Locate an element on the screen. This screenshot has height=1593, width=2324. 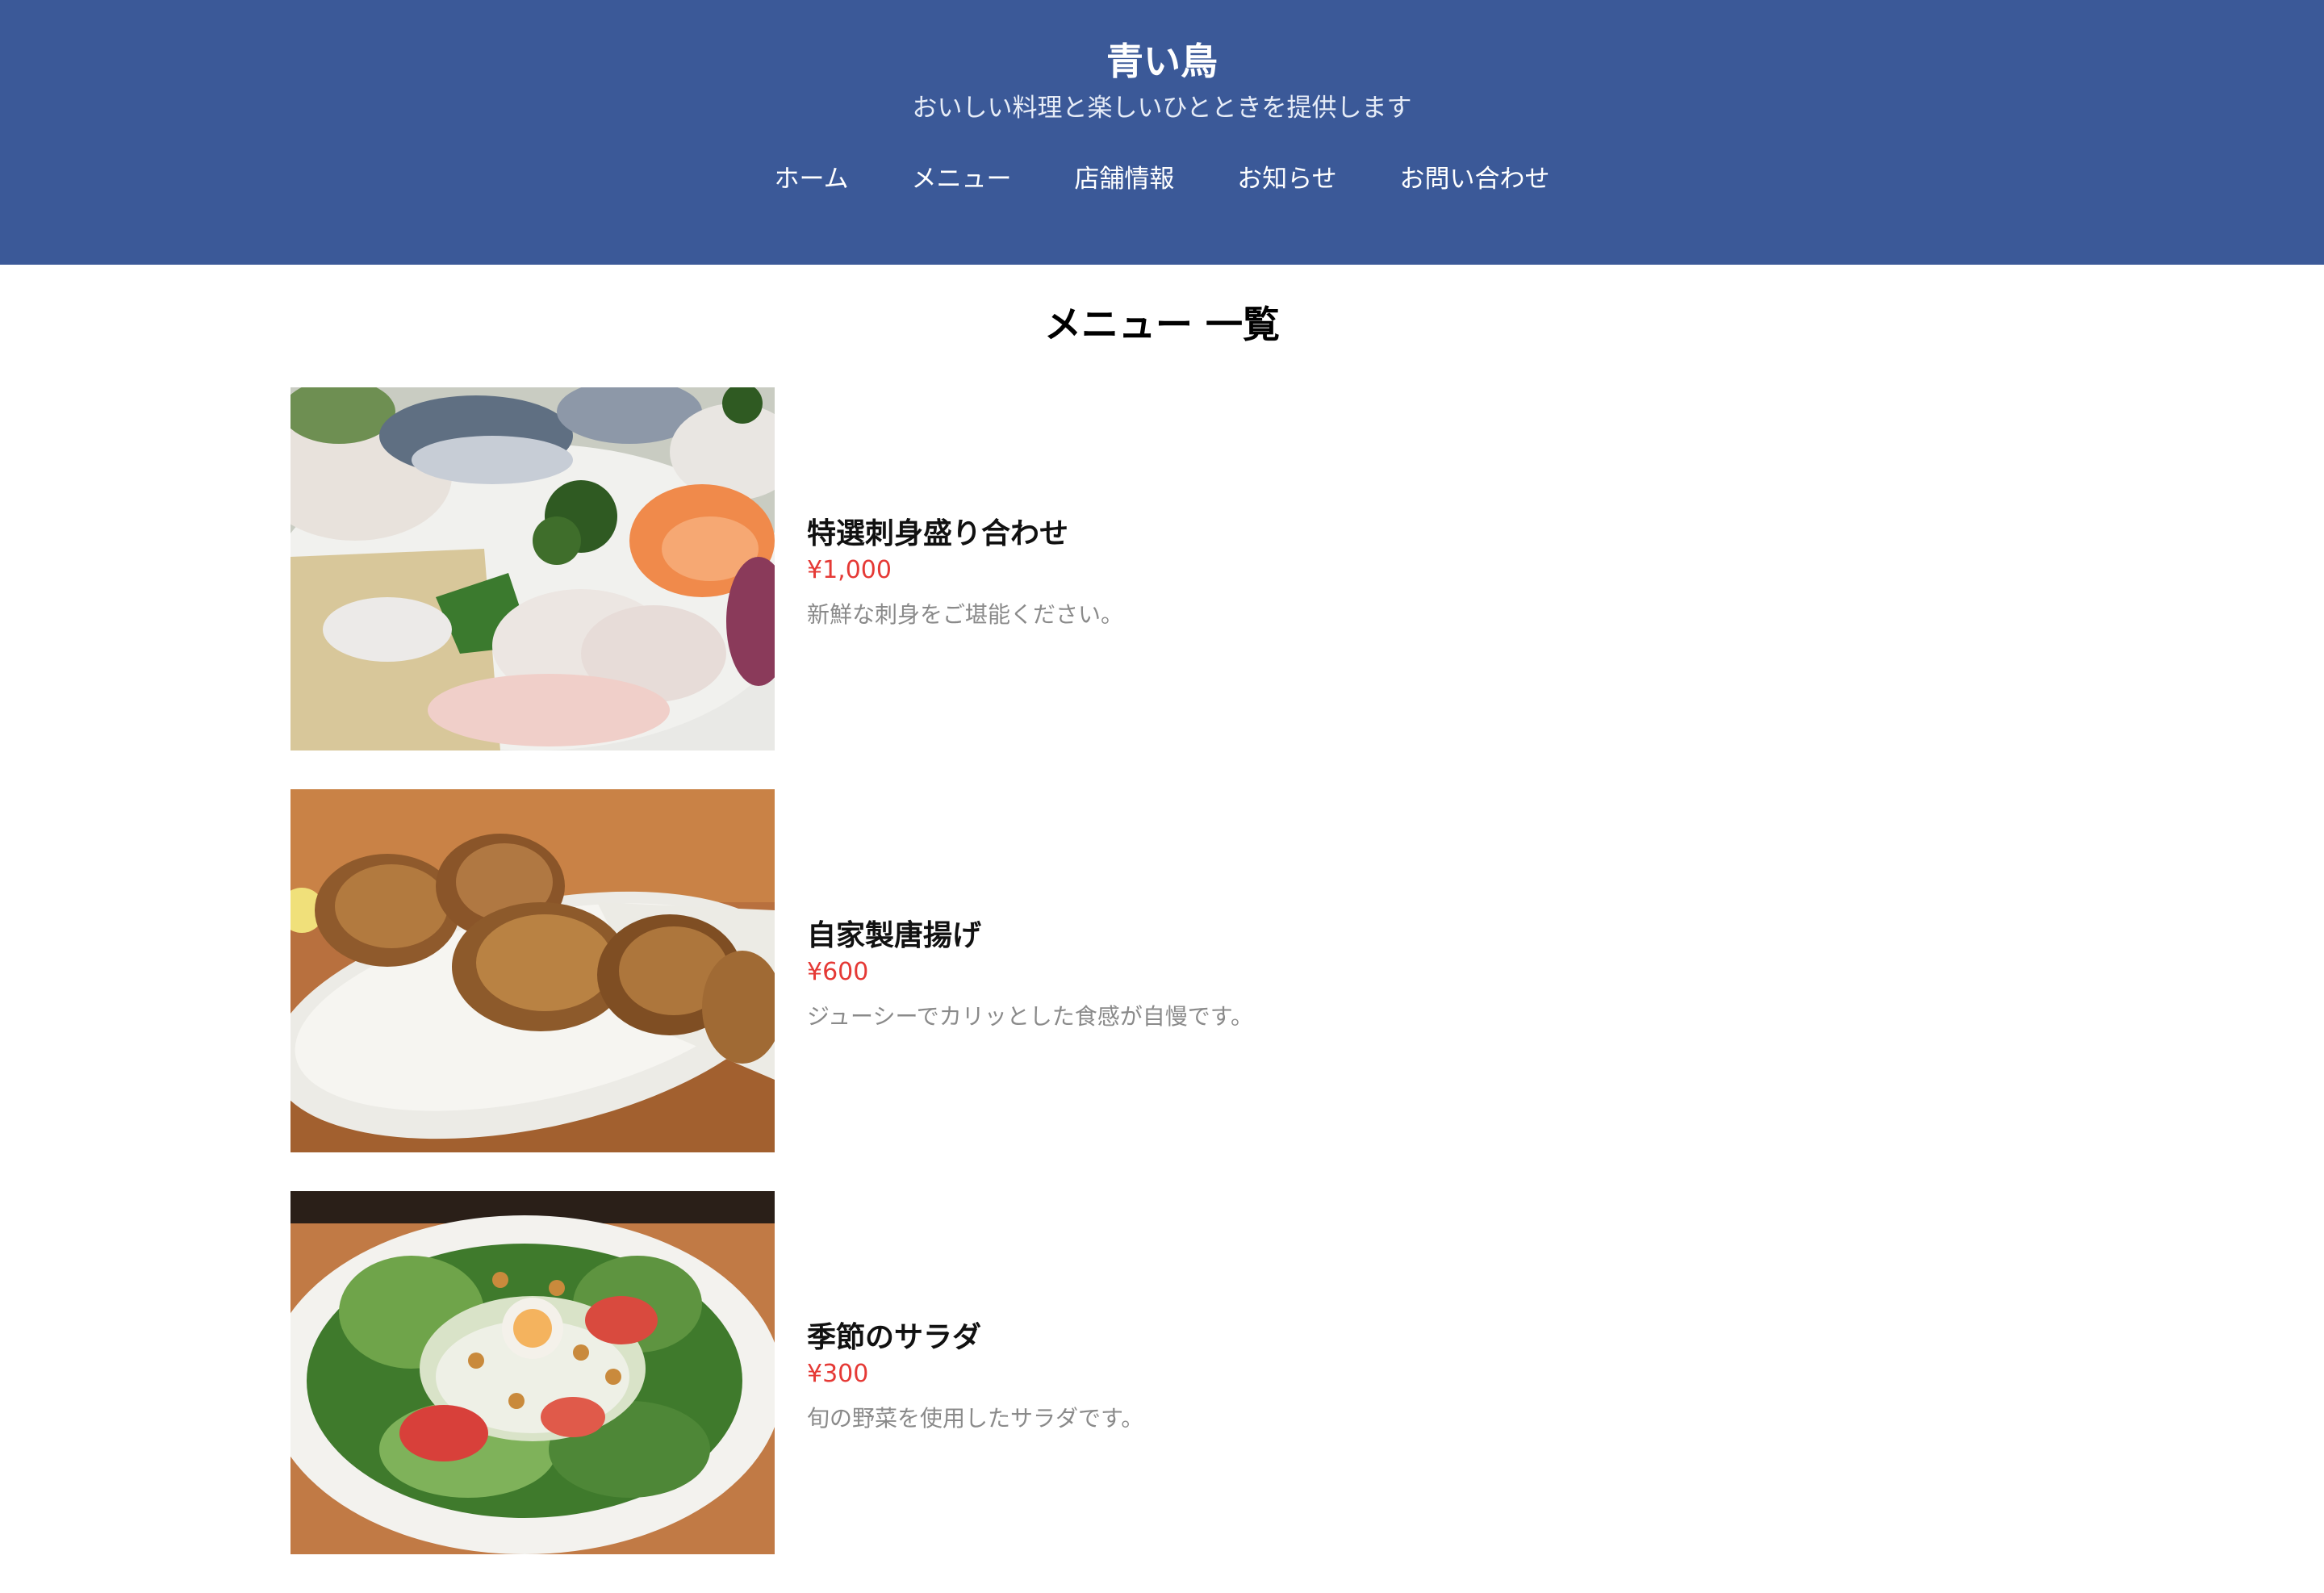
site-tagline: おいしい料理と楽しいひとときを提供します is located at coordinates (1162, 109).